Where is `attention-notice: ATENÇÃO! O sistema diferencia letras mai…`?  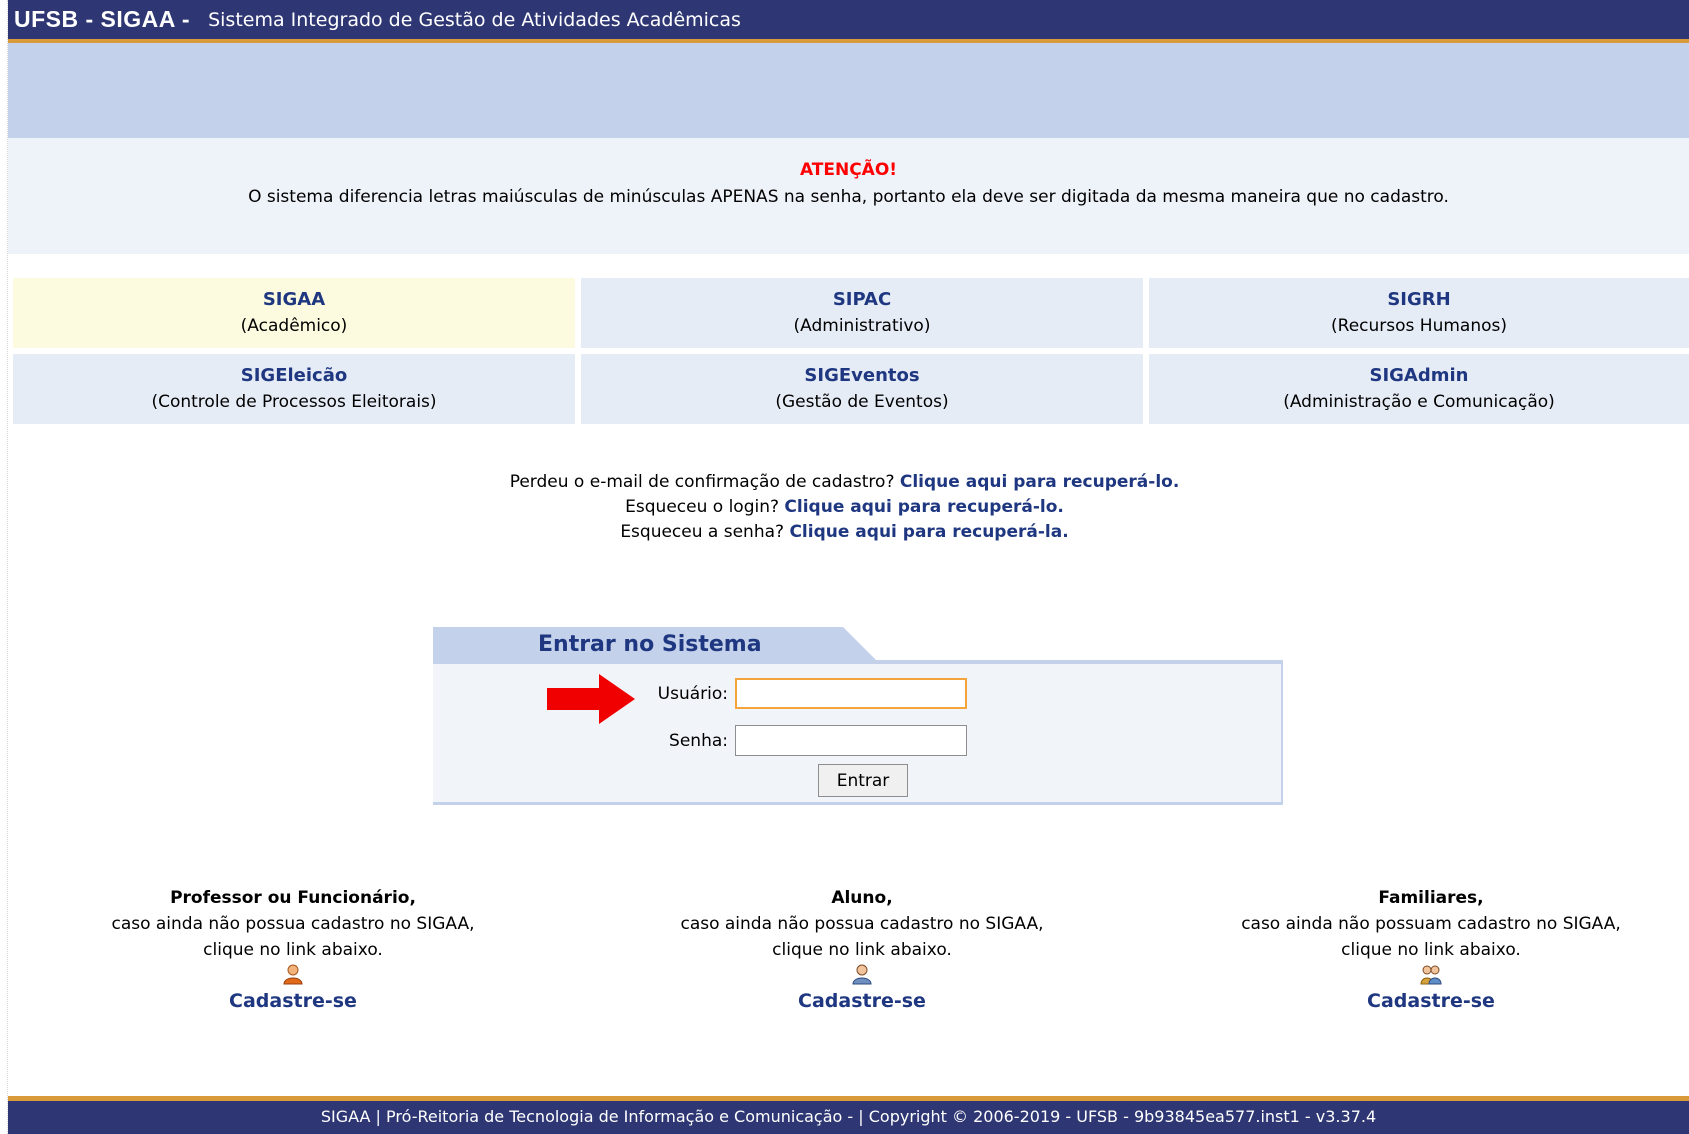 attention-notice: ATENÇÃO! O sistema diferencia letras mai… is located at coordinates (848, 196).